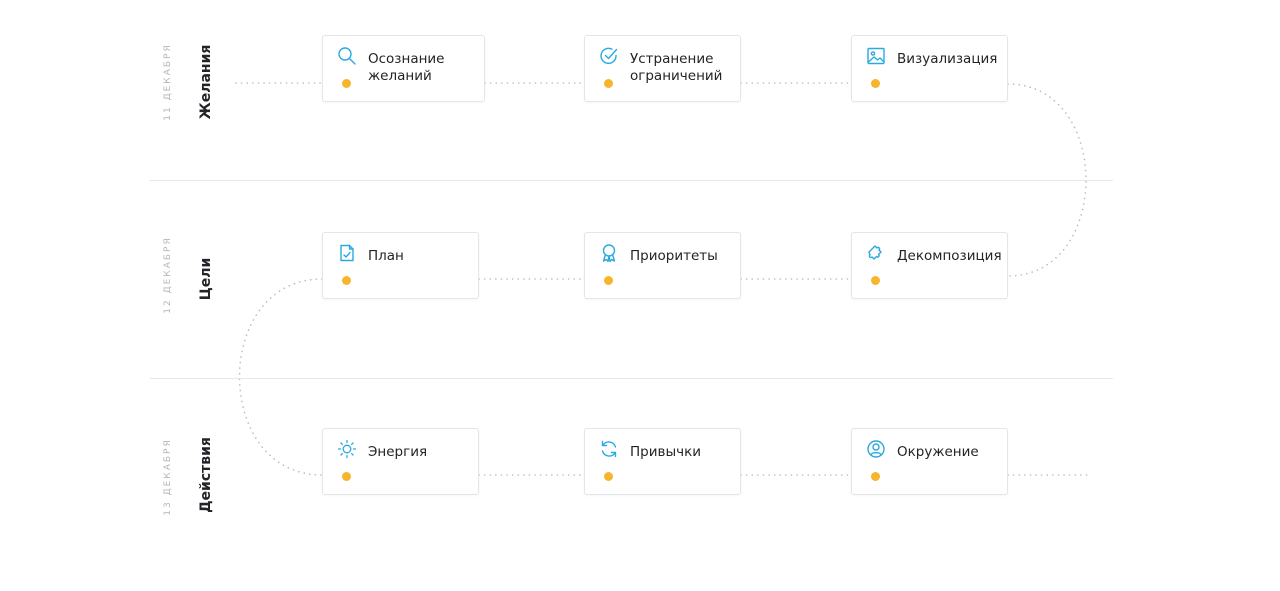  I want to click on step-card: Визуализация, so click(929, 68).